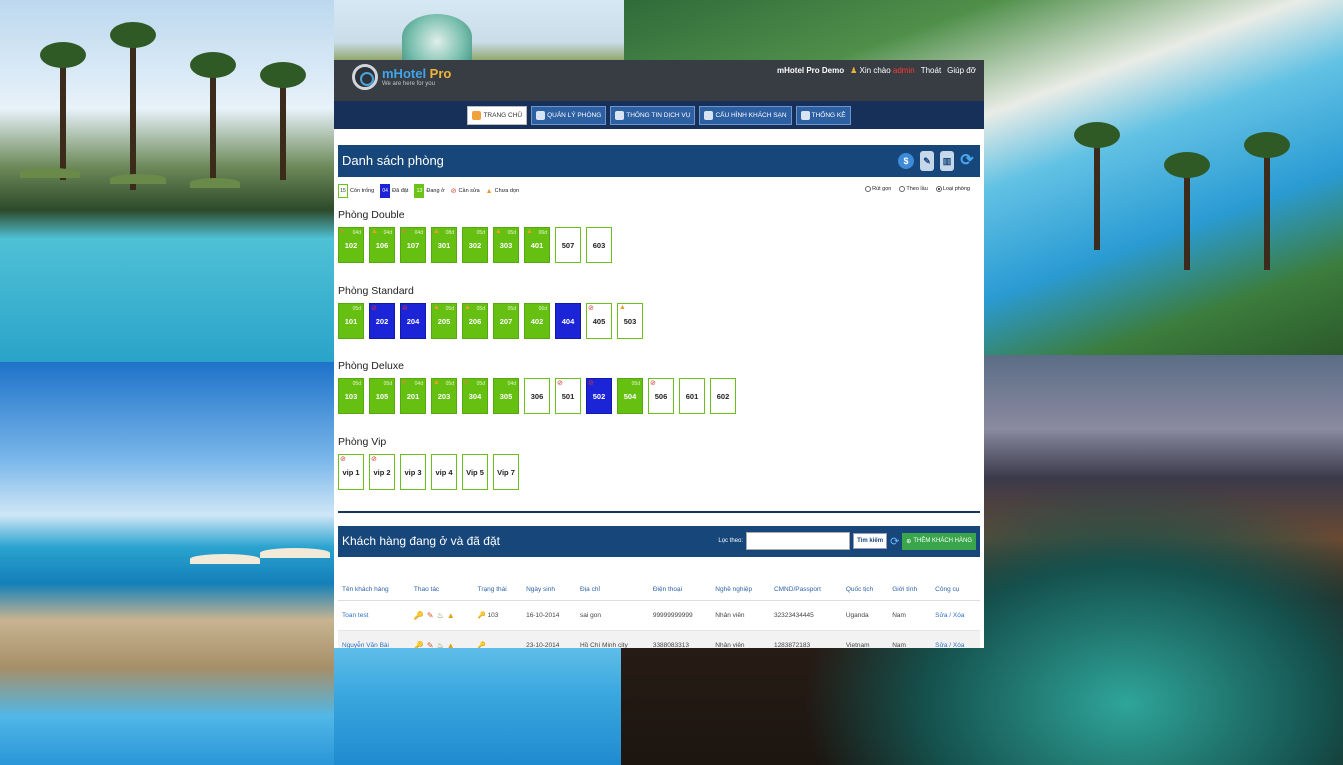 The image size is (1343, 765). Describe the element at coordinates (904, 70) in the screenshot. I see `user-name: admin` at that location.